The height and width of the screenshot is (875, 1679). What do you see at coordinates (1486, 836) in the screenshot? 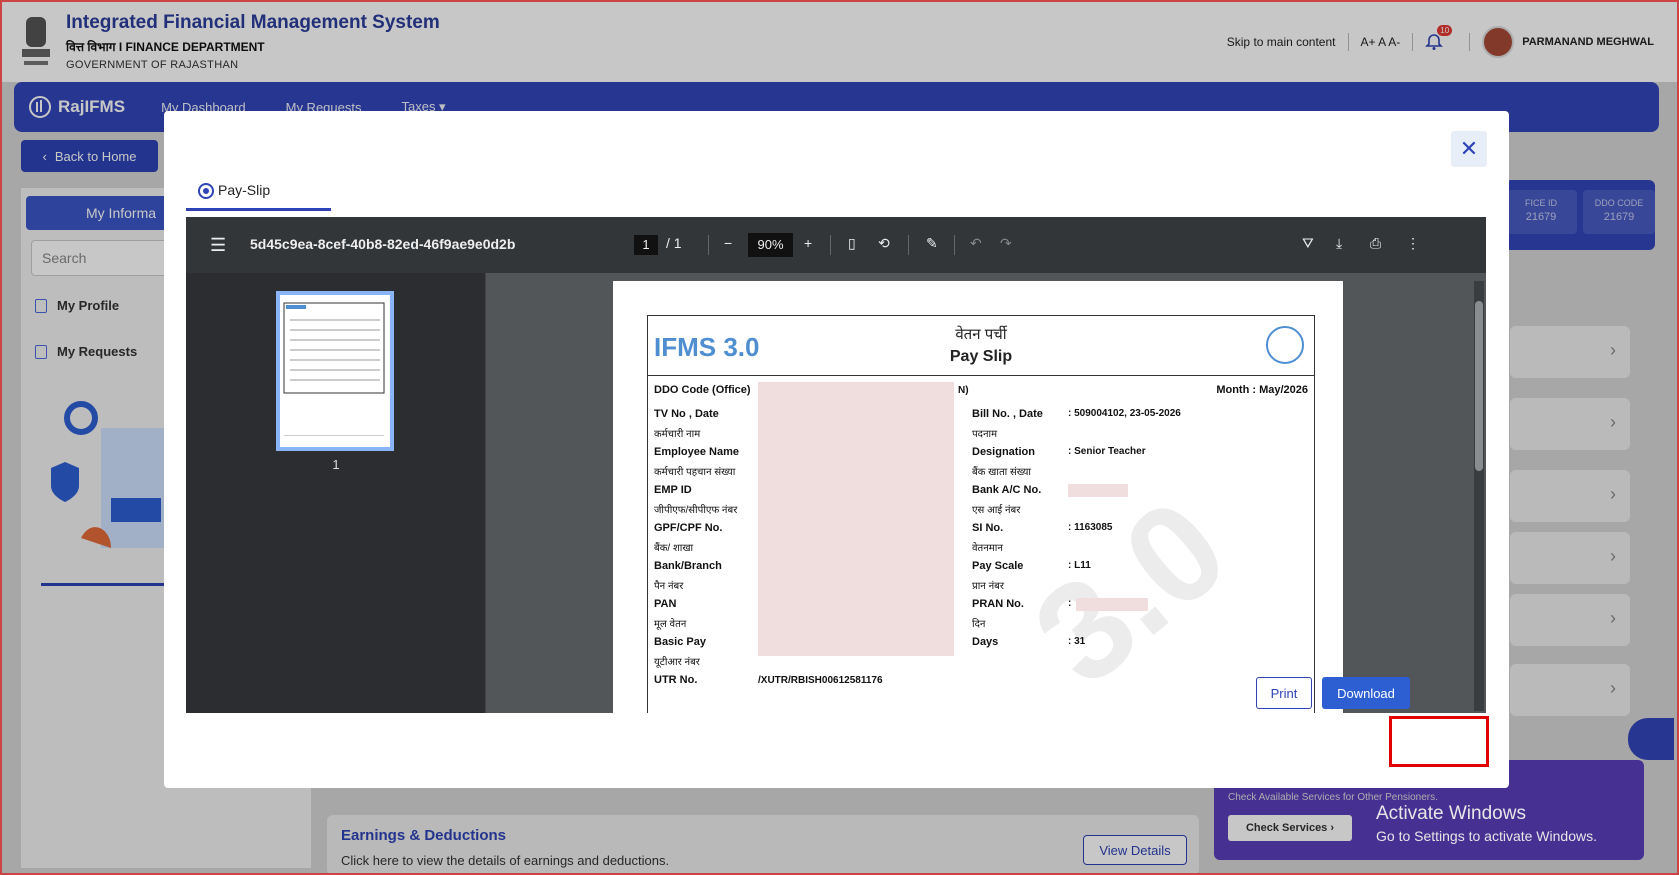
I see `windows-activation-text: Go to Settings to activate Windows.` at bounding box center [1486, 836].